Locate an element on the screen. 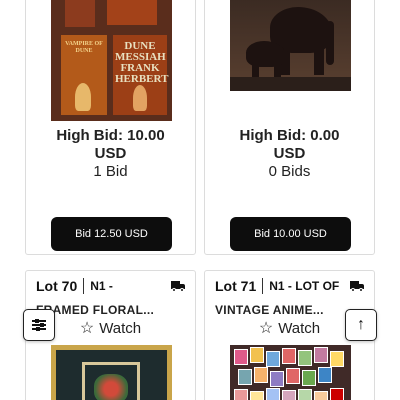  filter-button is located at coordinates (39, 325).